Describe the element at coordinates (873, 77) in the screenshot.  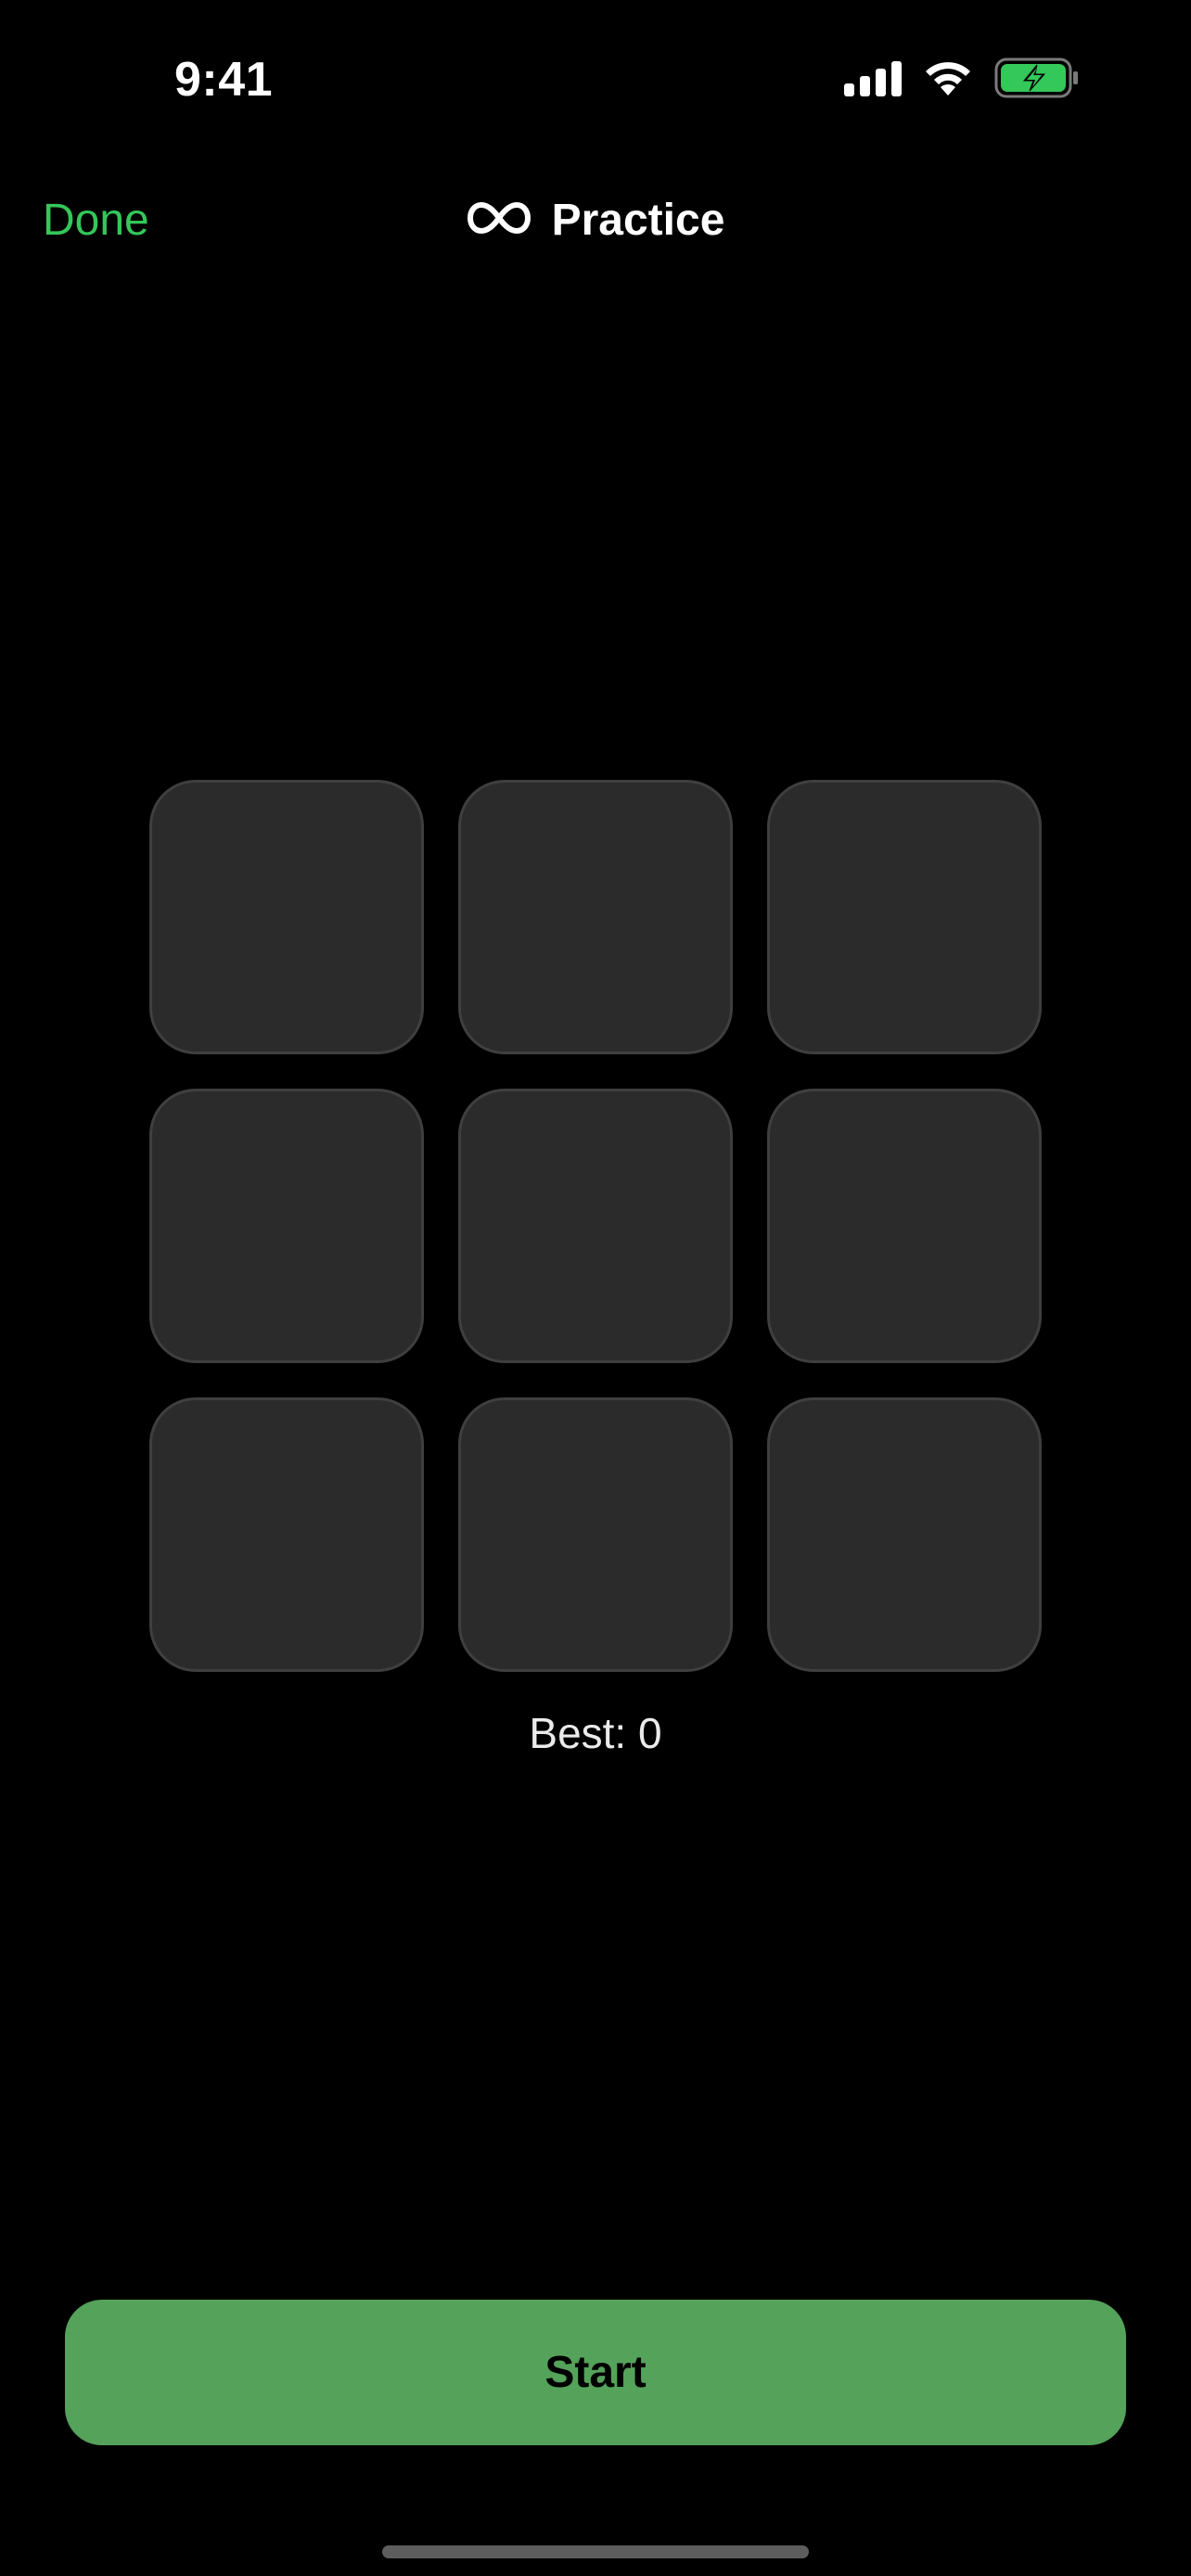
I see `cellular-signal-icon` at that location.